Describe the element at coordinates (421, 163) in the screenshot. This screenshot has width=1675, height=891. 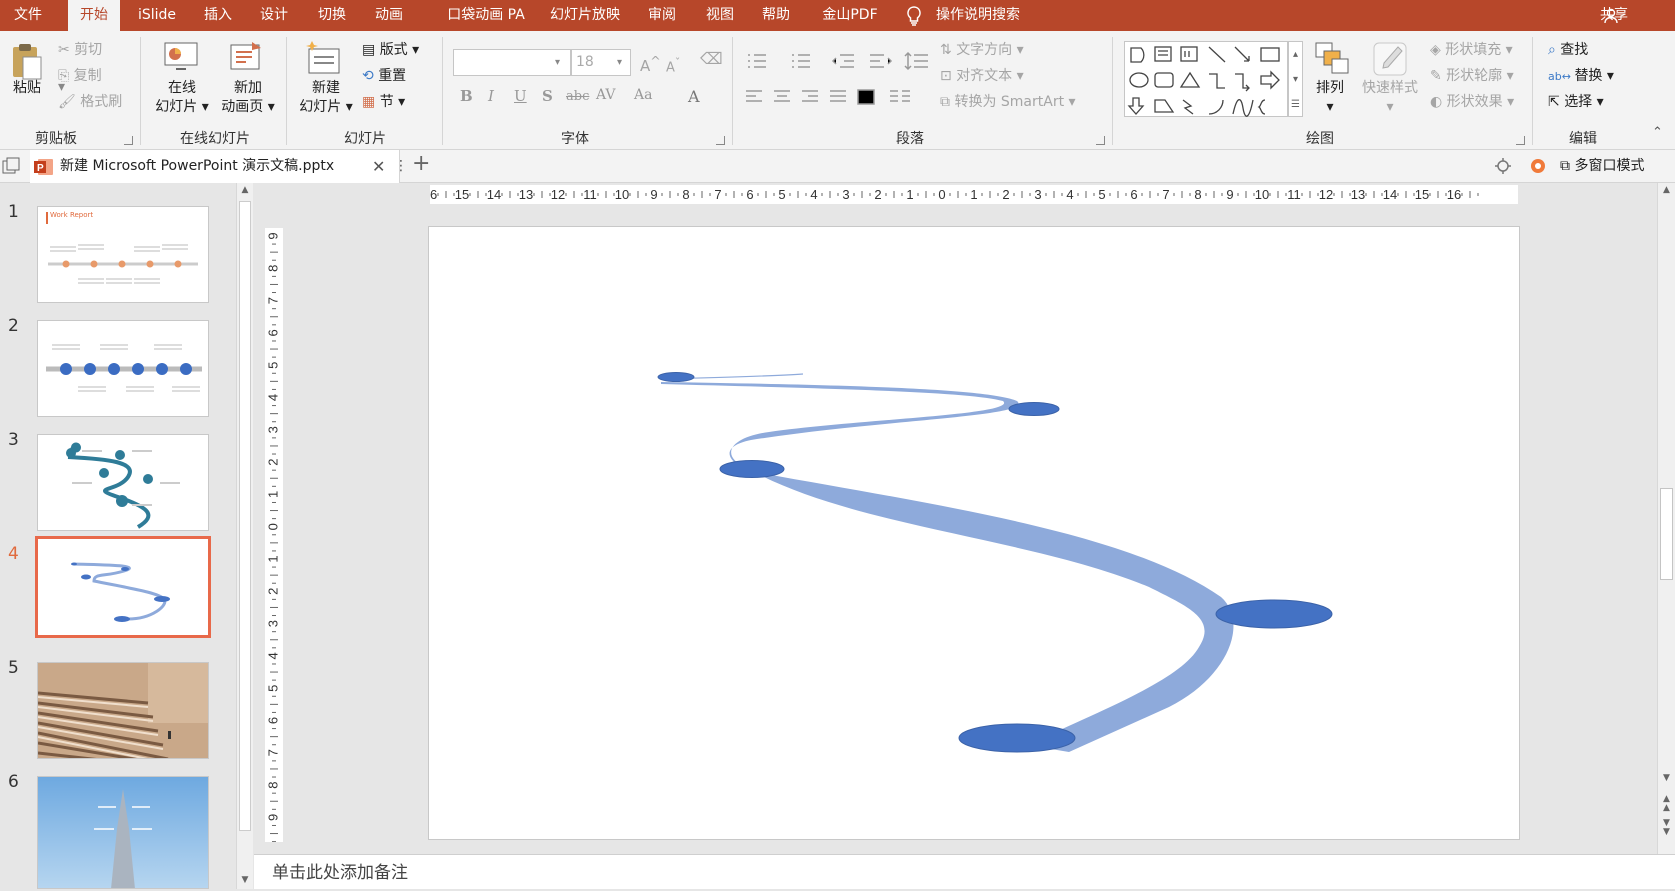
I see `new-tab-icon: +` at that location.